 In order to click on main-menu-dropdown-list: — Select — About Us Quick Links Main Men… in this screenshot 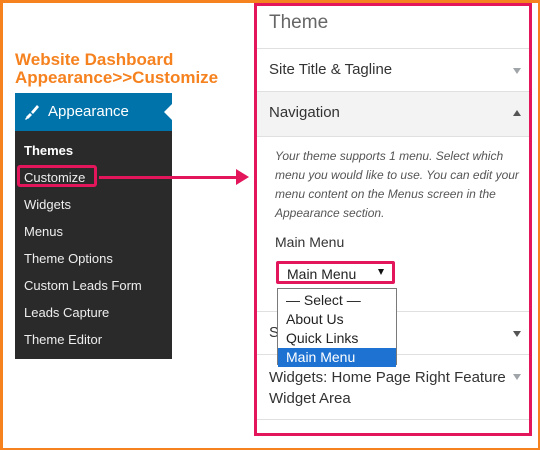, I will do `click(337, 327)`.